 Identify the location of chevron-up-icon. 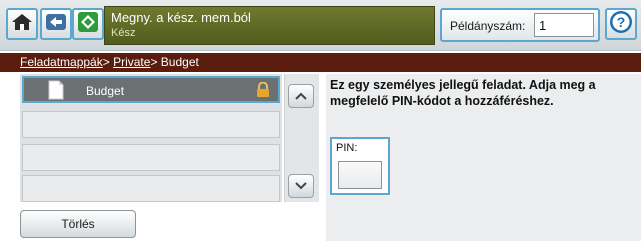
(301, 96).